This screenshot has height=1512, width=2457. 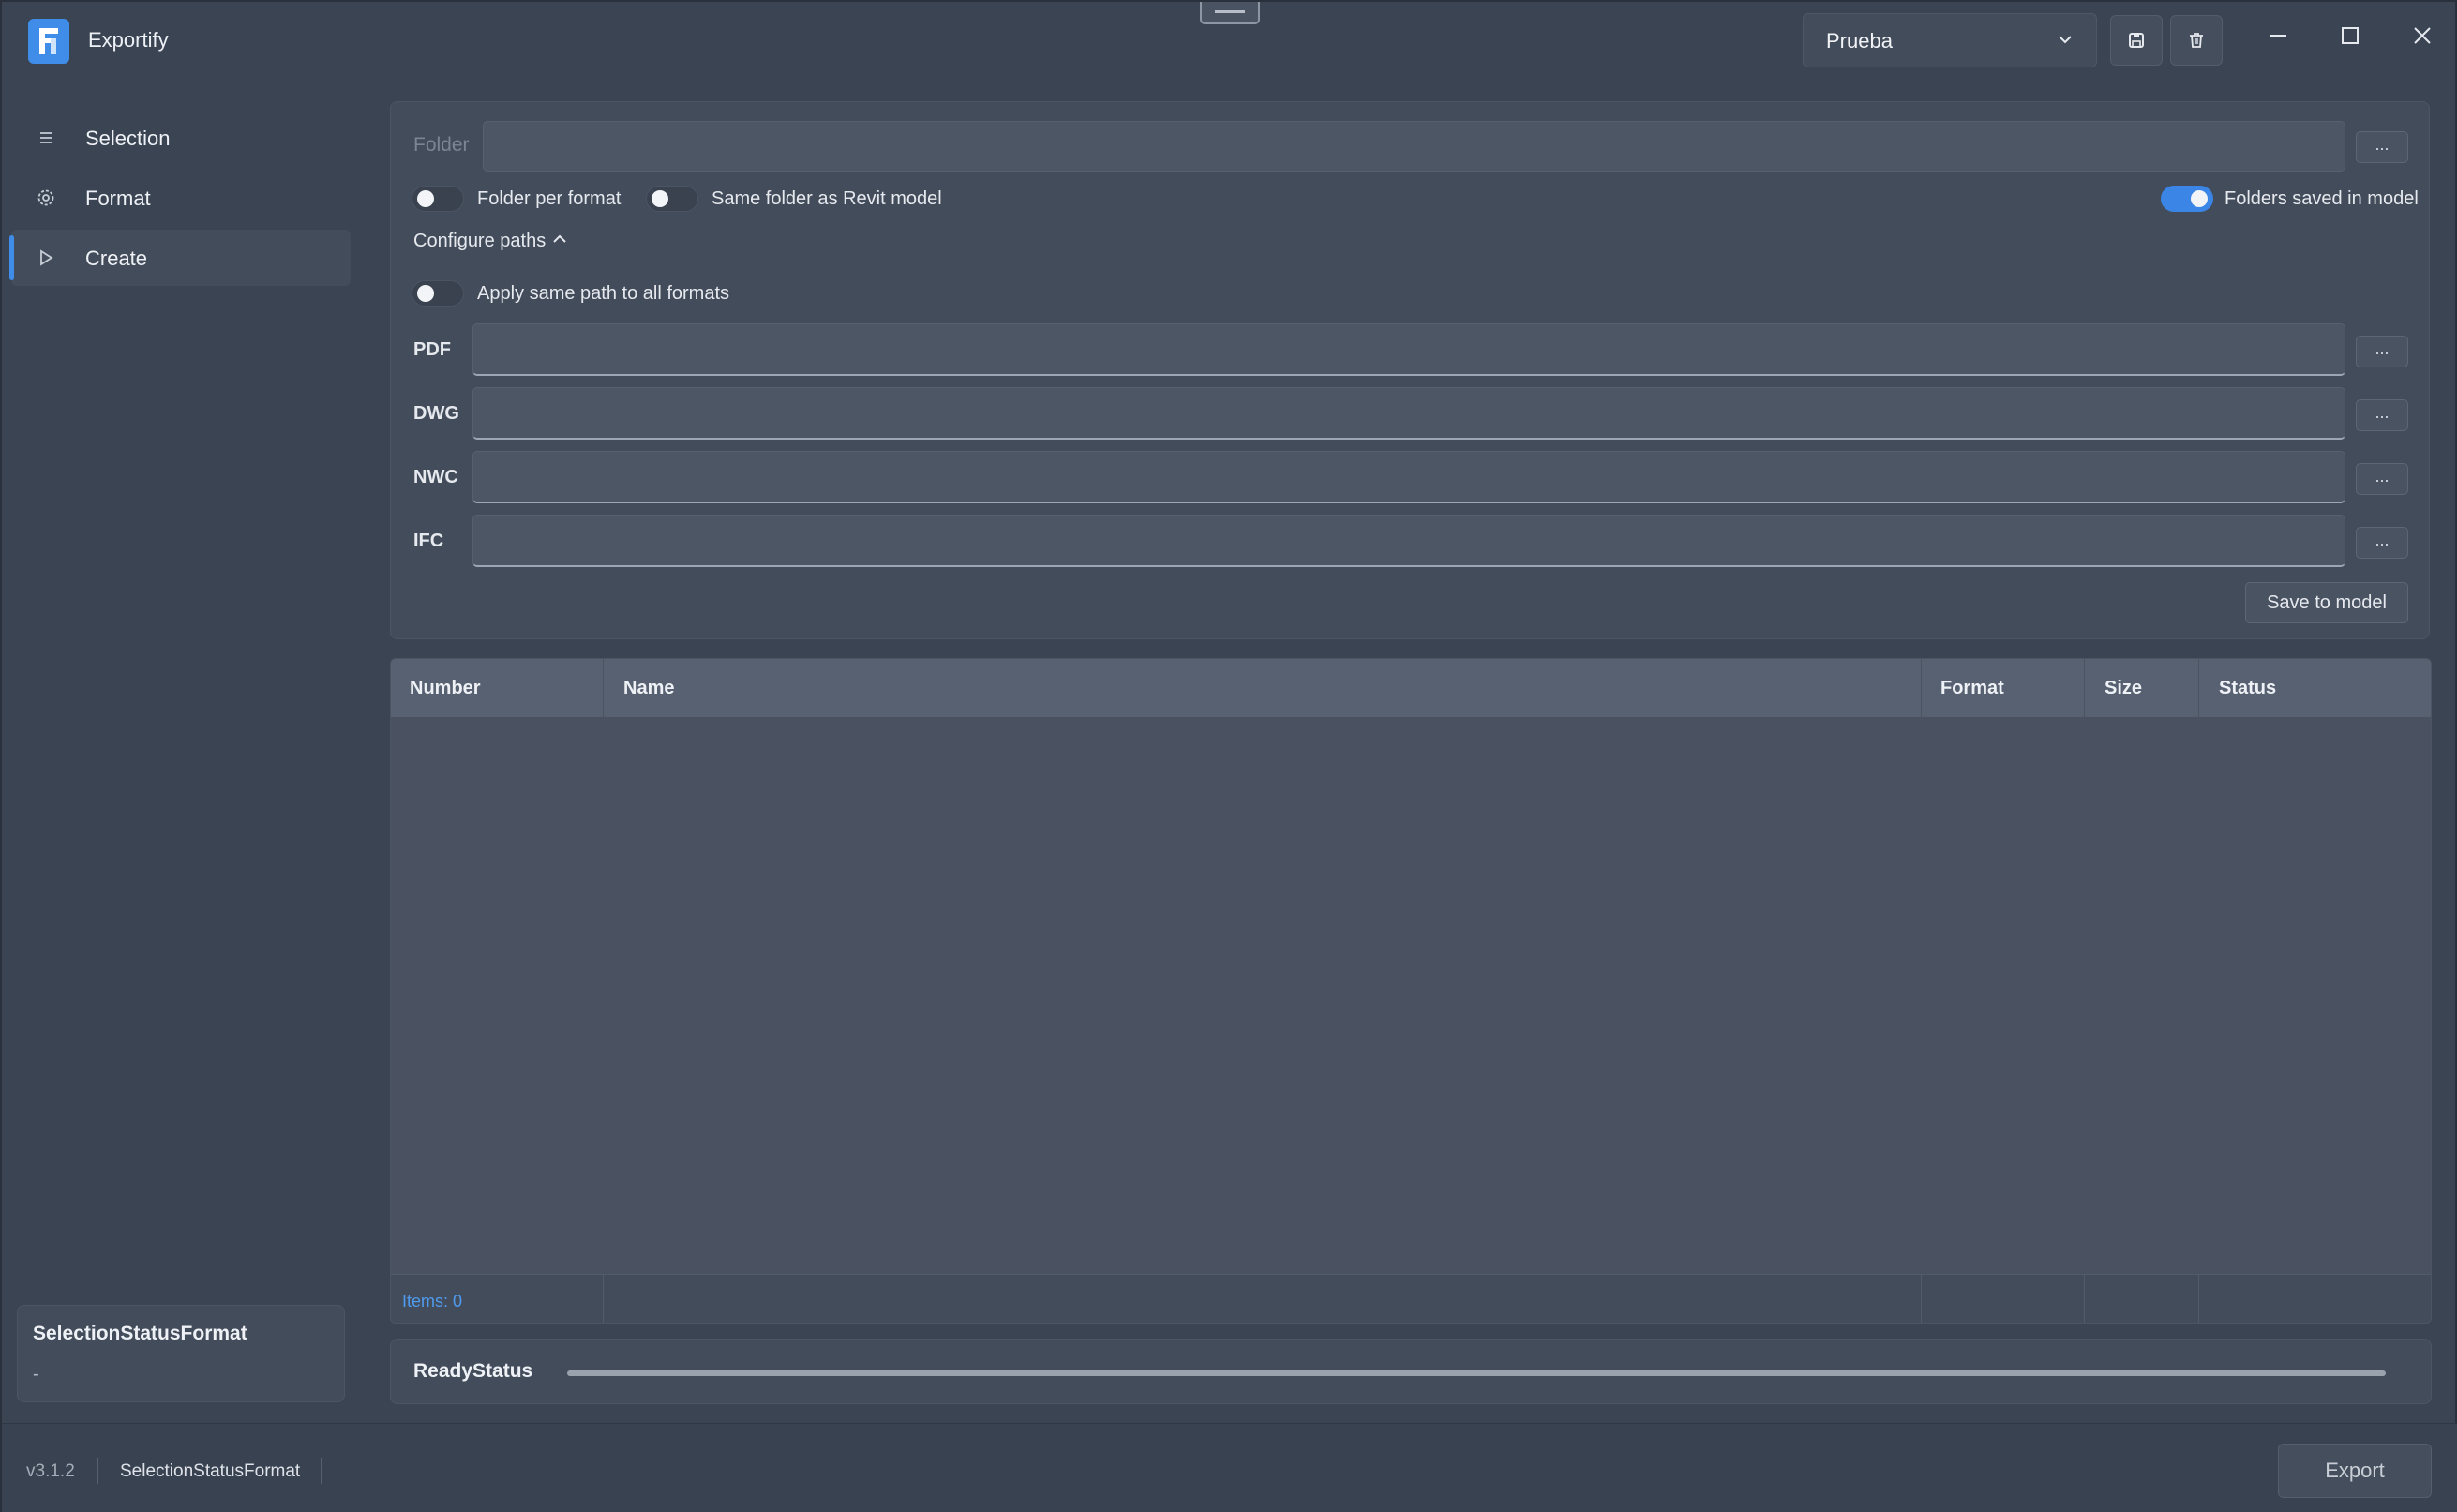 I want to click on table-footer: Items: 0, so click(x=1411, y=1299).